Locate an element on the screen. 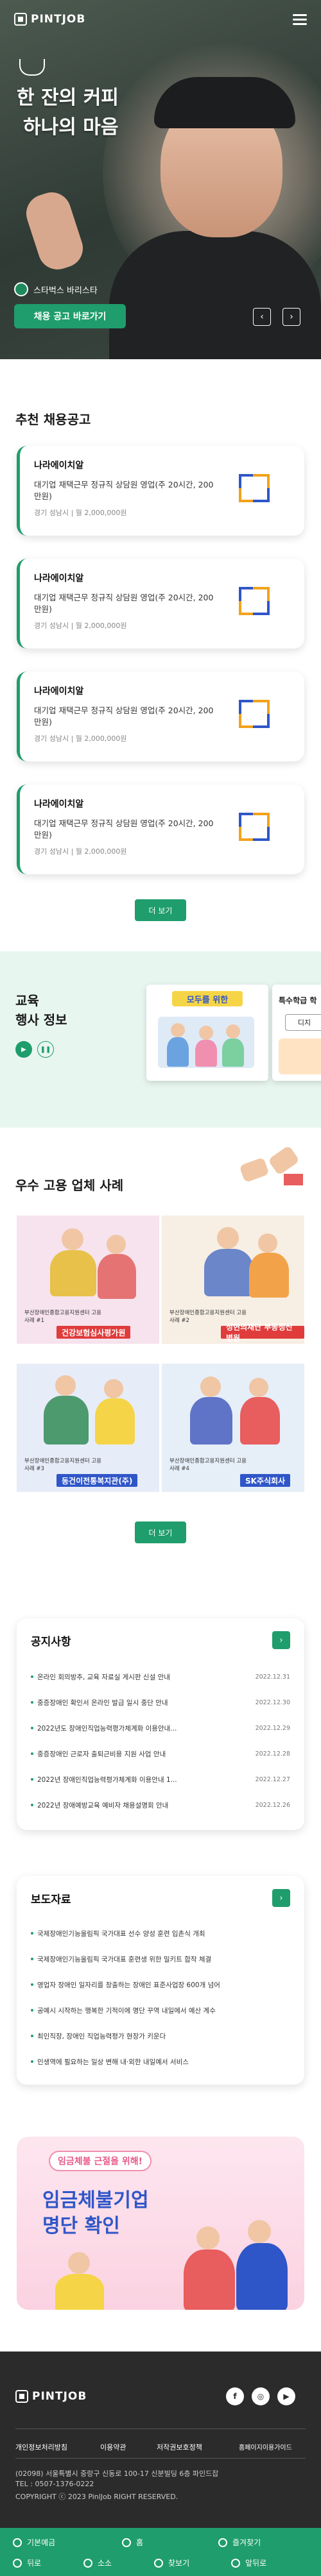  press-row: 국제장애인기능올림픽 국가대표 훈련생 위한 밀키트 합작 체결 is located at coordinates (160, 1959).